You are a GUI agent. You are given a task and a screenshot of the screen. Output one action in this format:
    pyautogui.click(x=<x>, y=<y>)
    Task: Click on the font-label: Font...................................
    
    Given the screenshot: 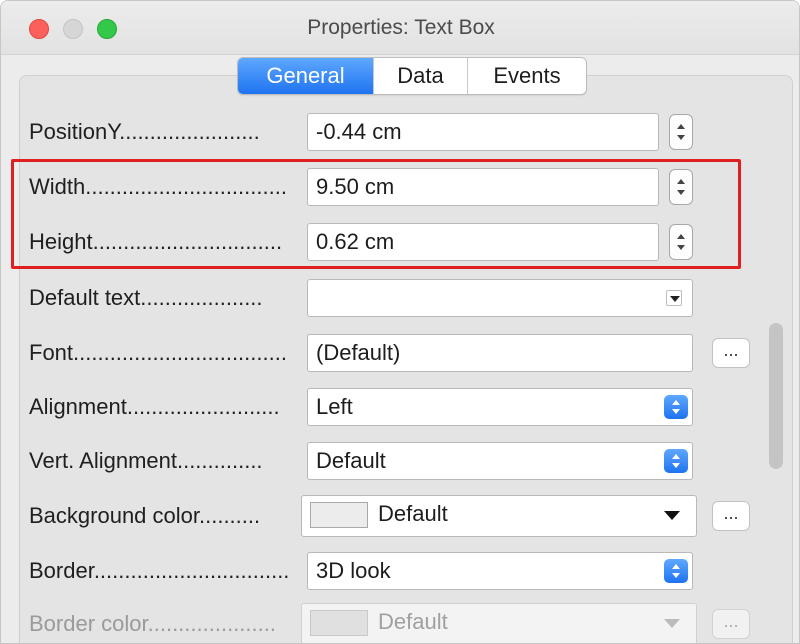 What is the action you would take?
    pyautogui.click(x=158, y=352)
    